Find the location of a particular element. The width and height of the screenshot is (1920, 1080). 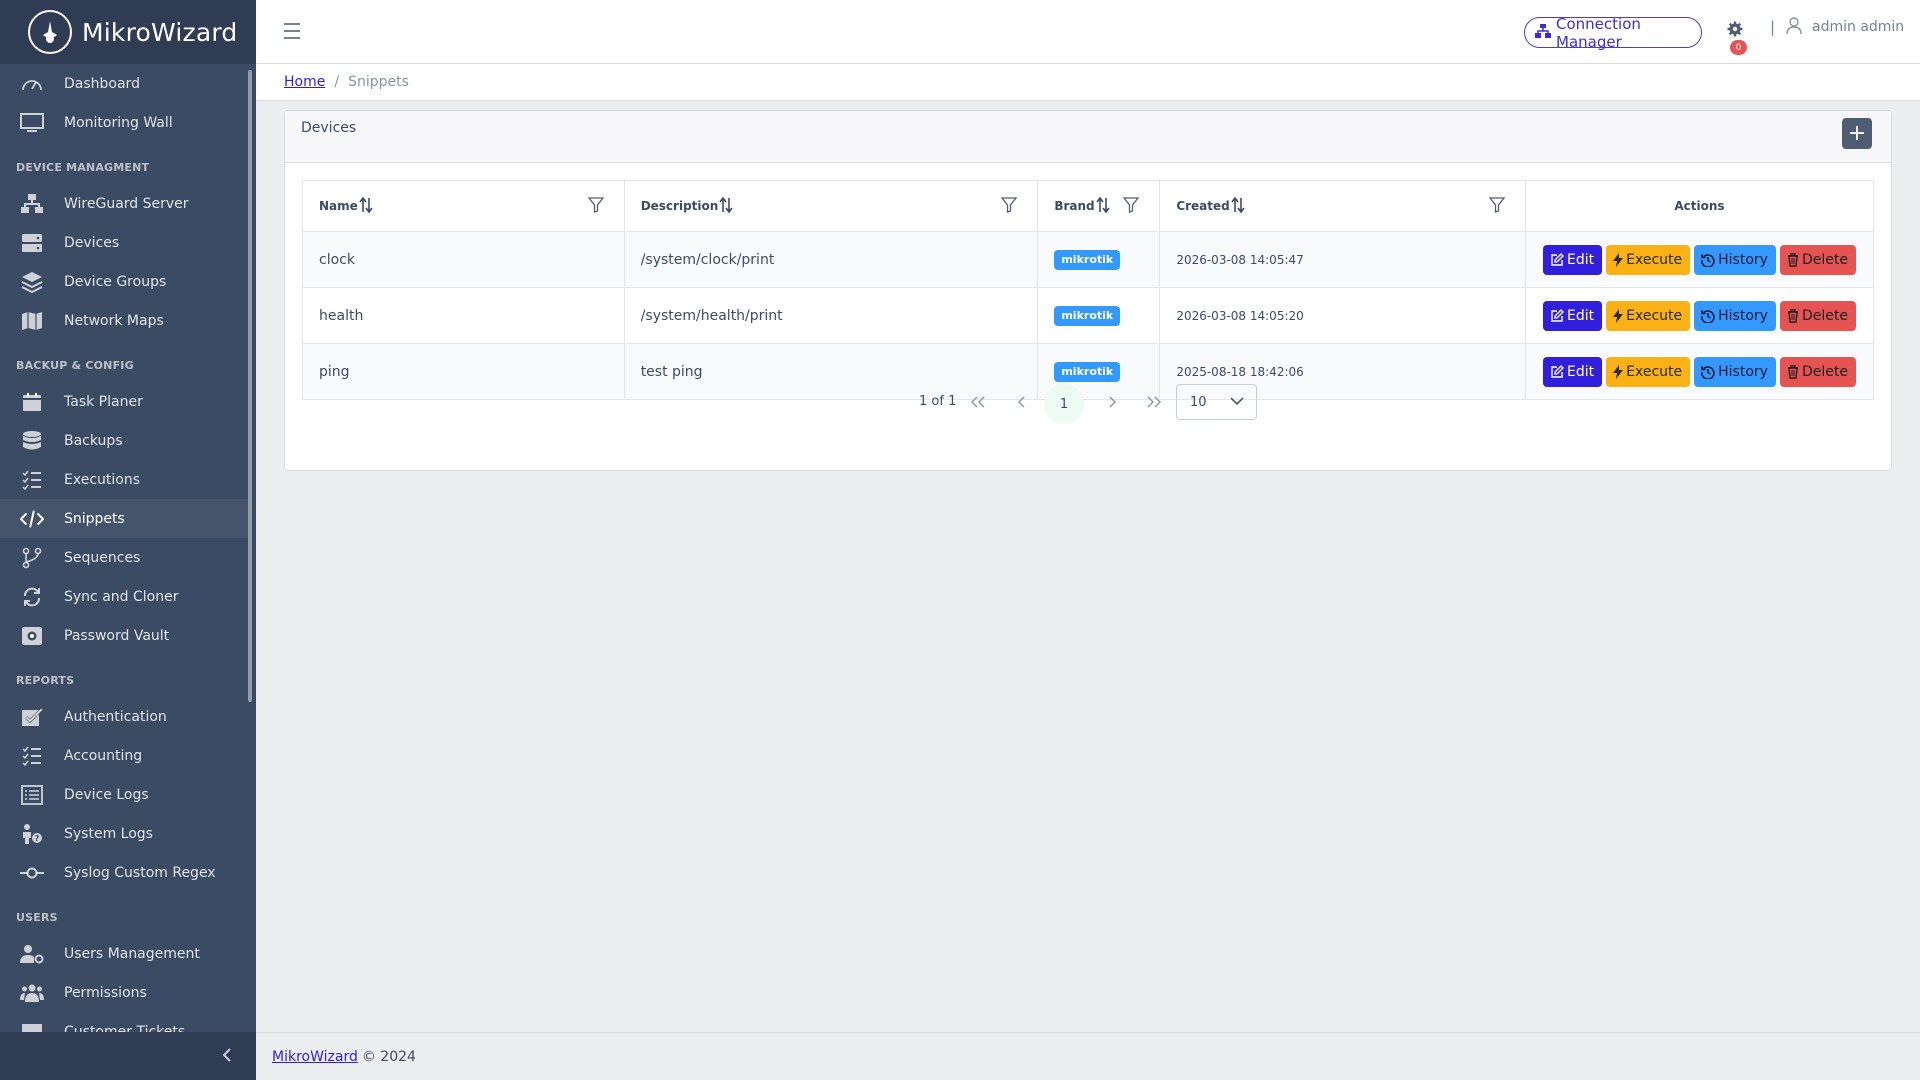

sidebar-item-authentication: Authentication is located at coordinates (124, 716).